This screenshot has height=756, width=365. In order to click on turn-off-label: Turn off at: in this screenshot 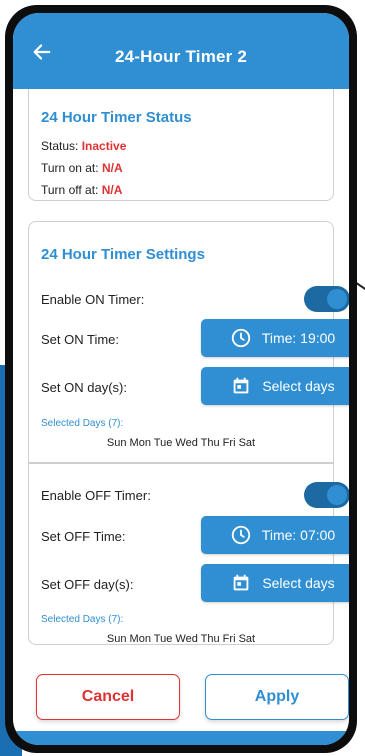, I will do `click(70, 190)`.